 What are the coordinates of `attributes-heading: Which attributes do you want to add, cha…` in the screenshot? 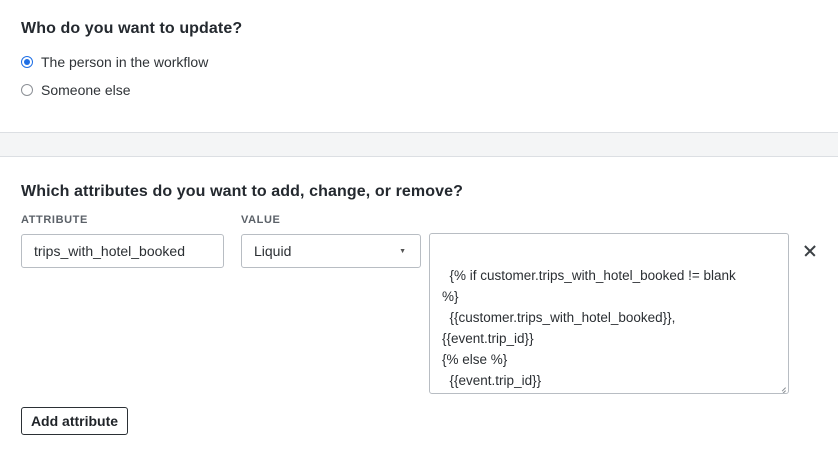 It's located at (242, 191).